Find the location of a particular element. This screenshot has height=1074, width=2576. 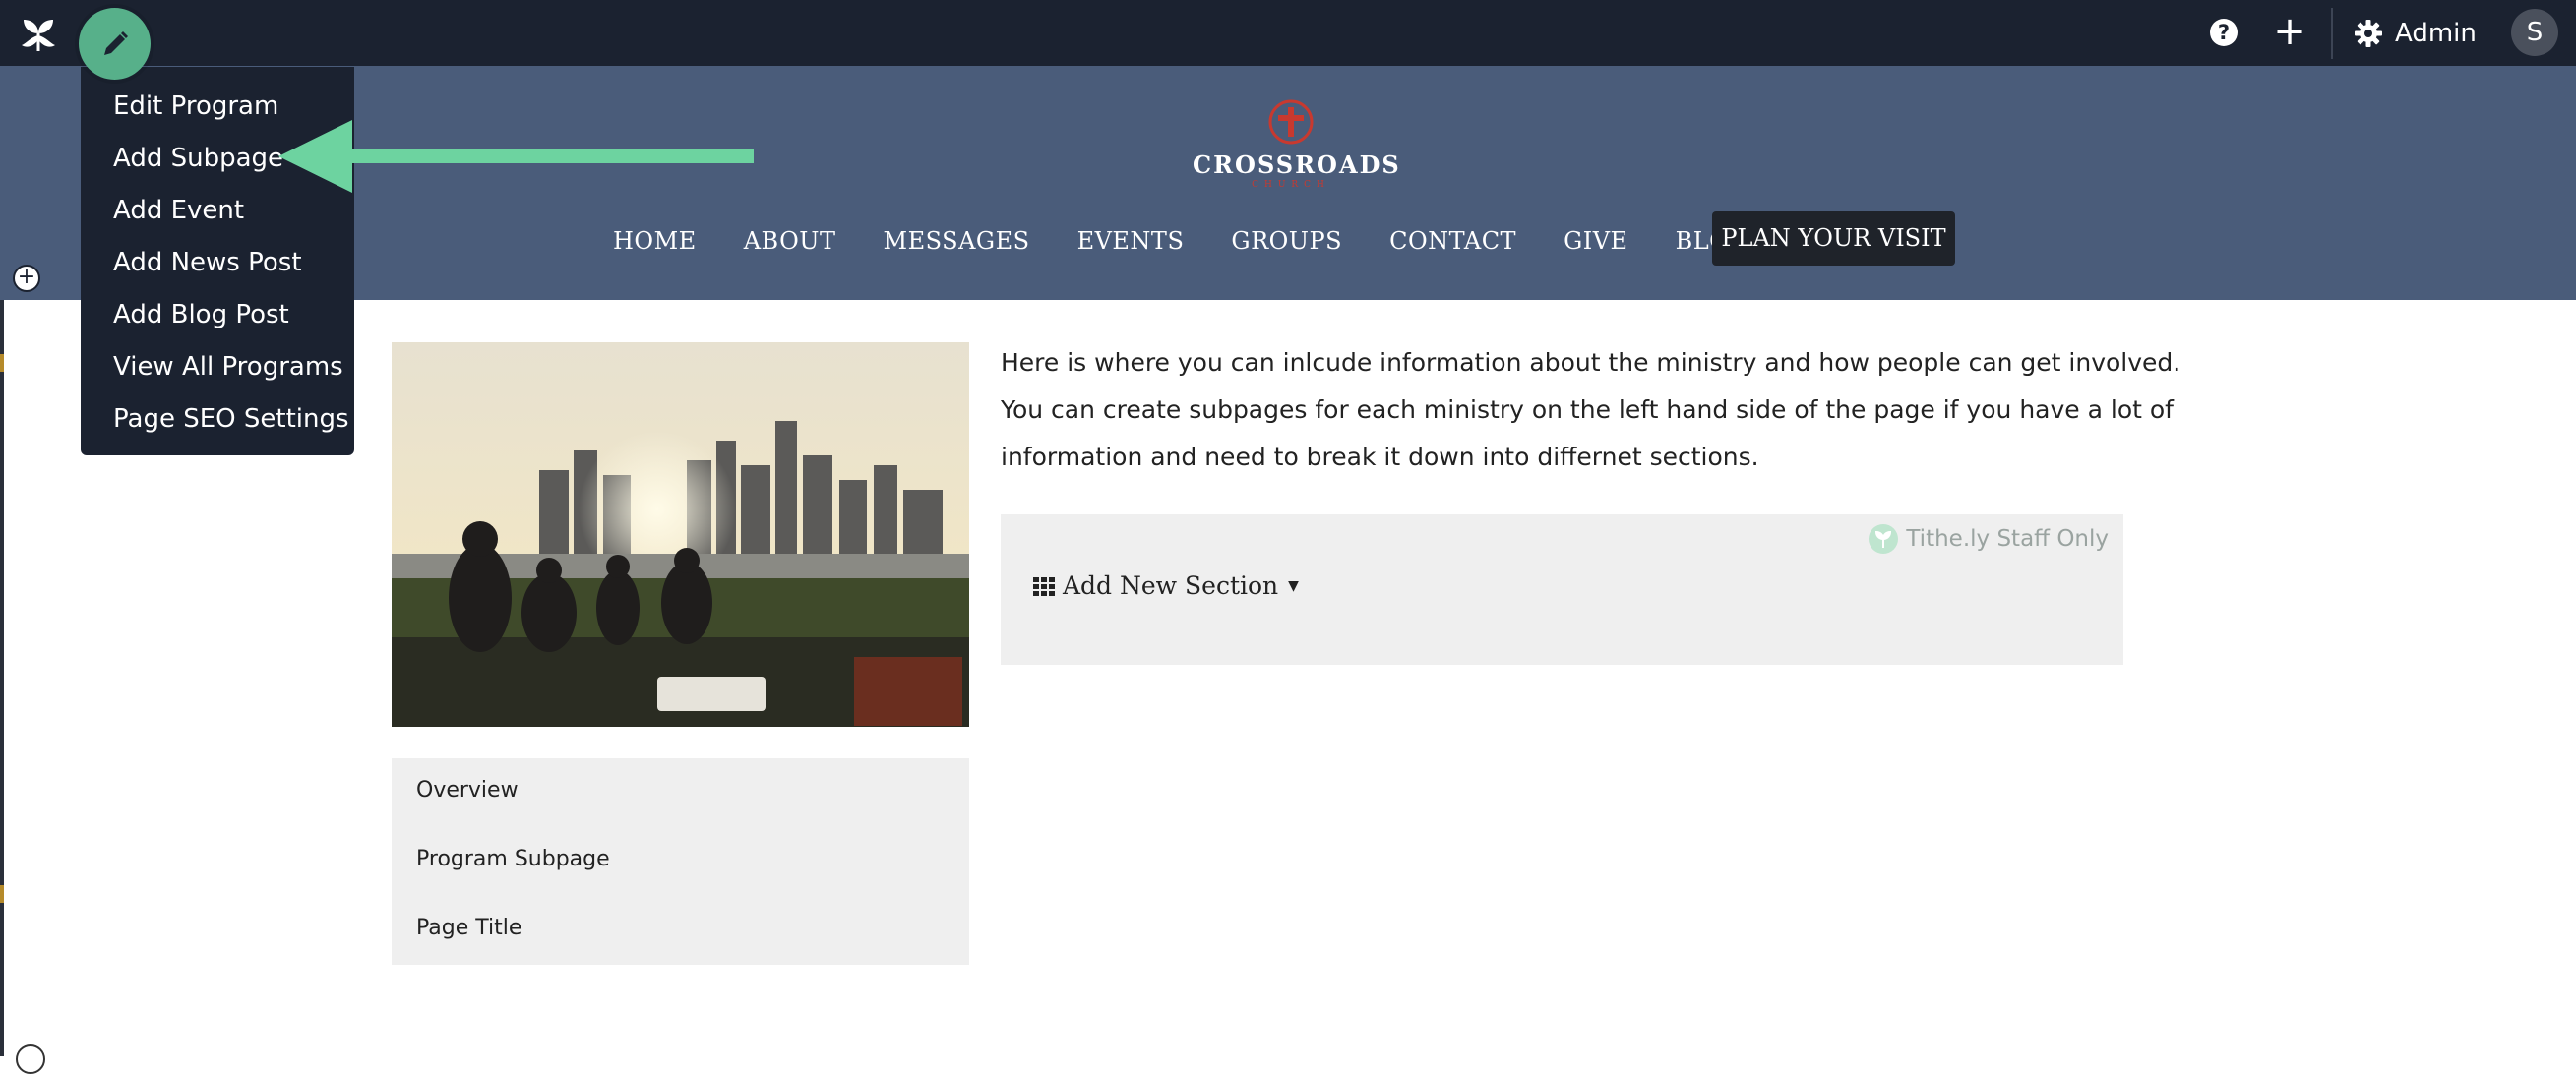

caret-down-icon: ▼ is located at coordinates (1293, 585).